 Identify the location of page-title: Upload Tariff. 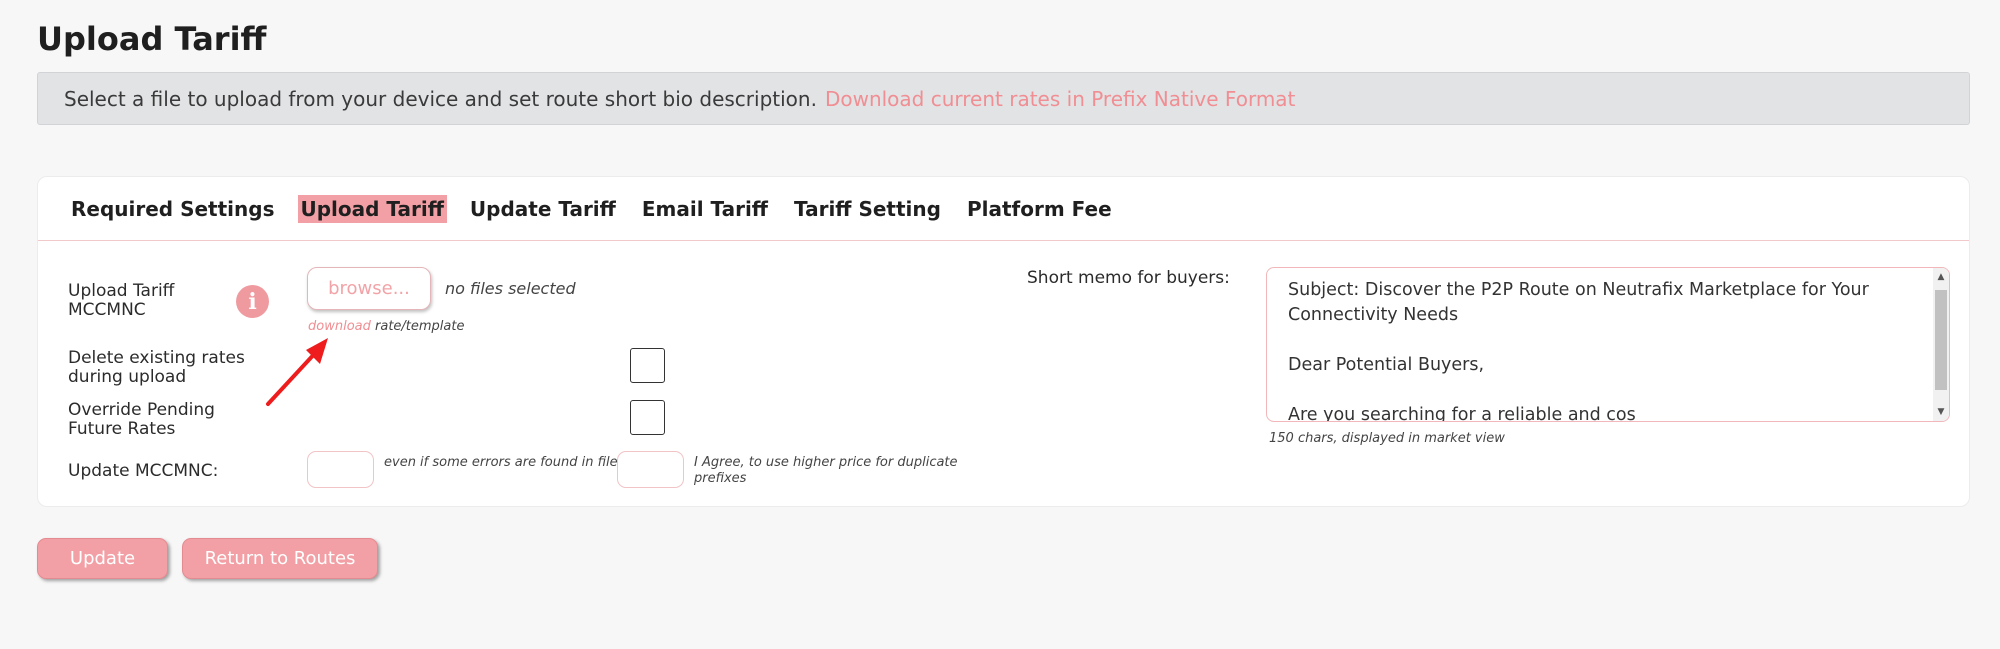
(152, 39).